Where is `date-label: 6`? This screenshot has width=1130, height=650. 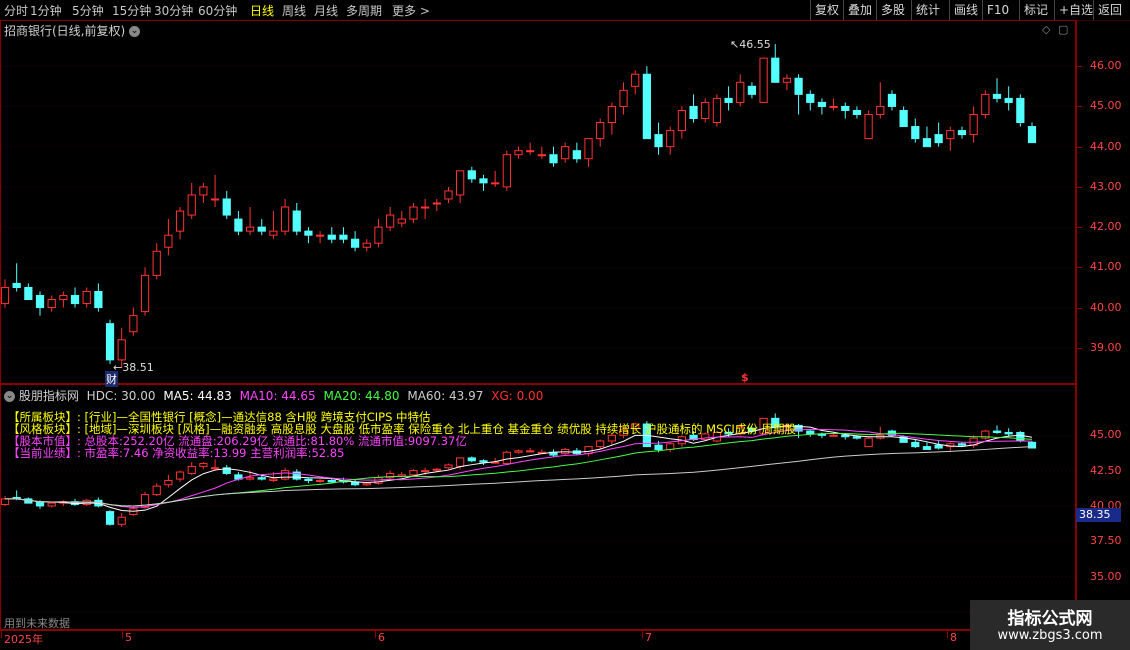 date-label: 6 is located at coordinates (381, 637).